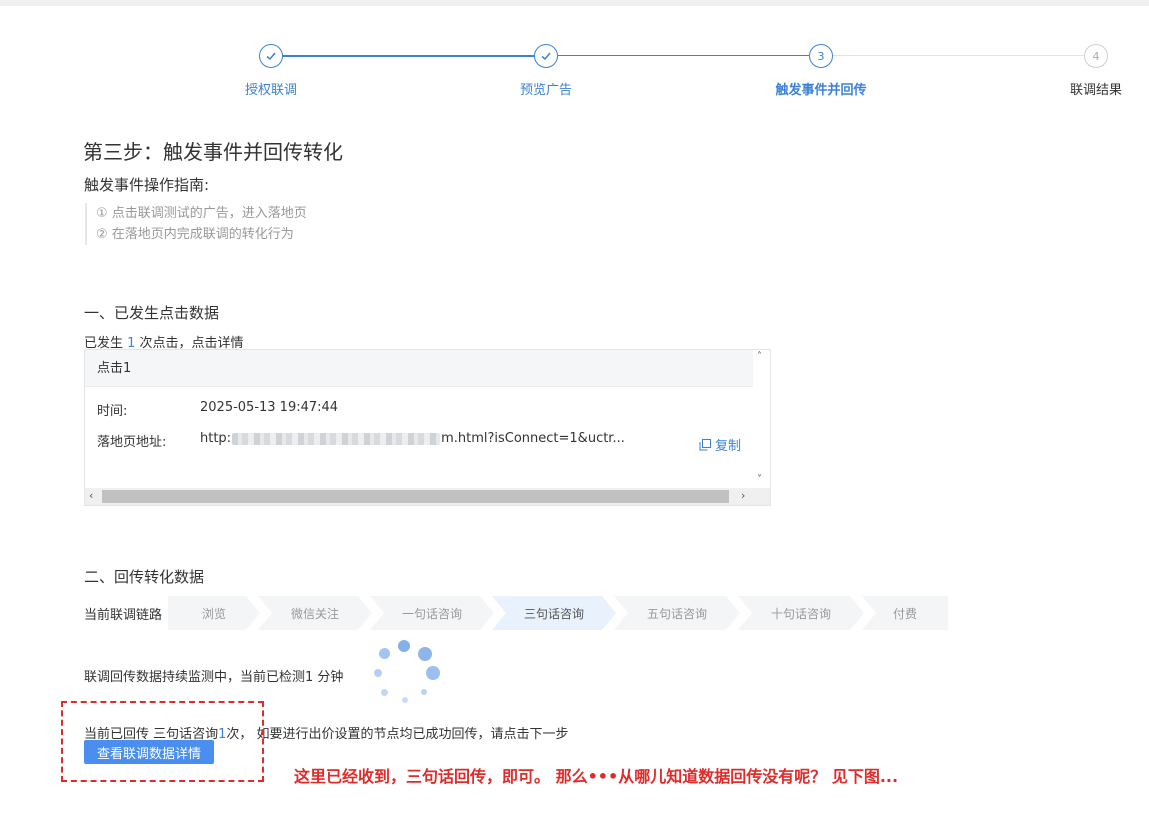 The height and width of the screenshot is (834, 1149). I want to click on step-2-label: 预览广告, so click(546, 90).